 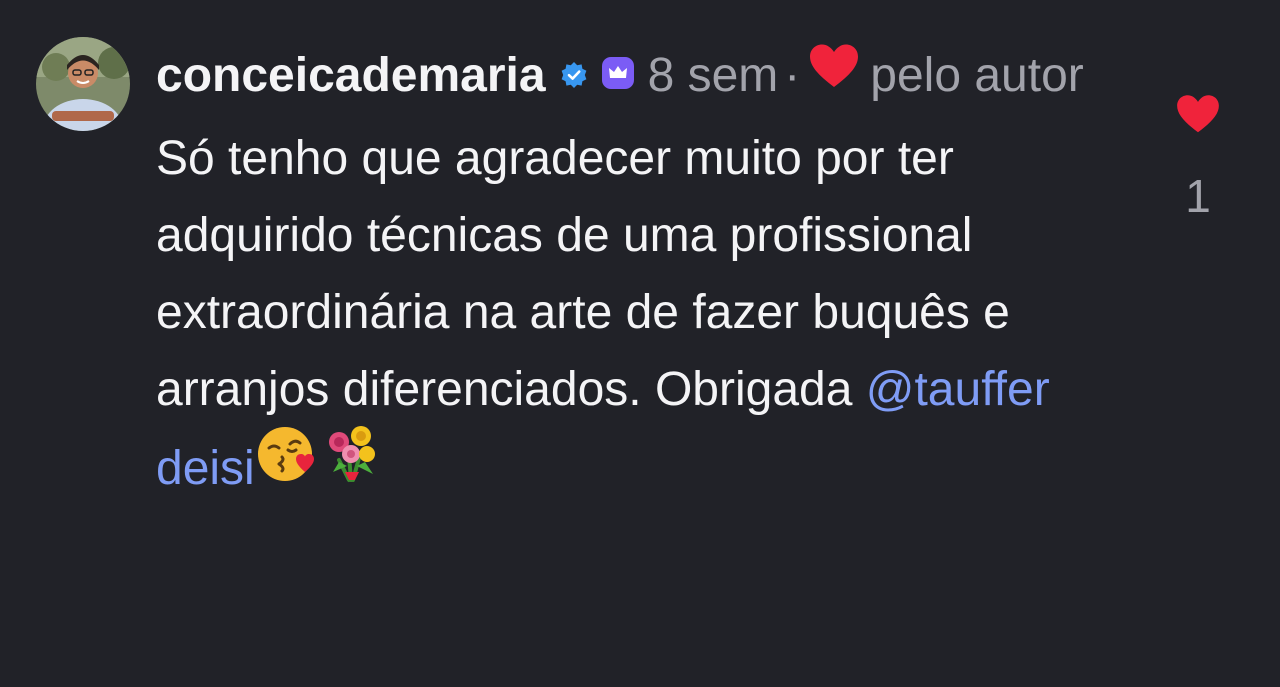 I want to click on bouquet-emoji, so click(x=354, y=465).